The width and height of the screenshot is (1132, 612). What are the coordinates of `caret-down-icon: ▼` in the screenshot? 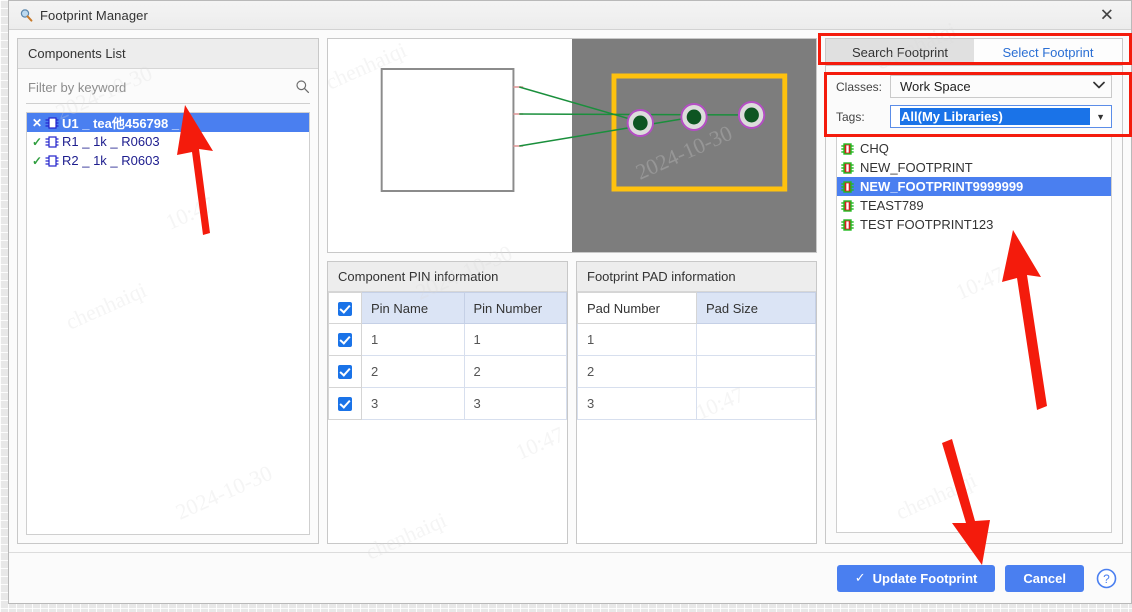 It's located at (1100, 116).